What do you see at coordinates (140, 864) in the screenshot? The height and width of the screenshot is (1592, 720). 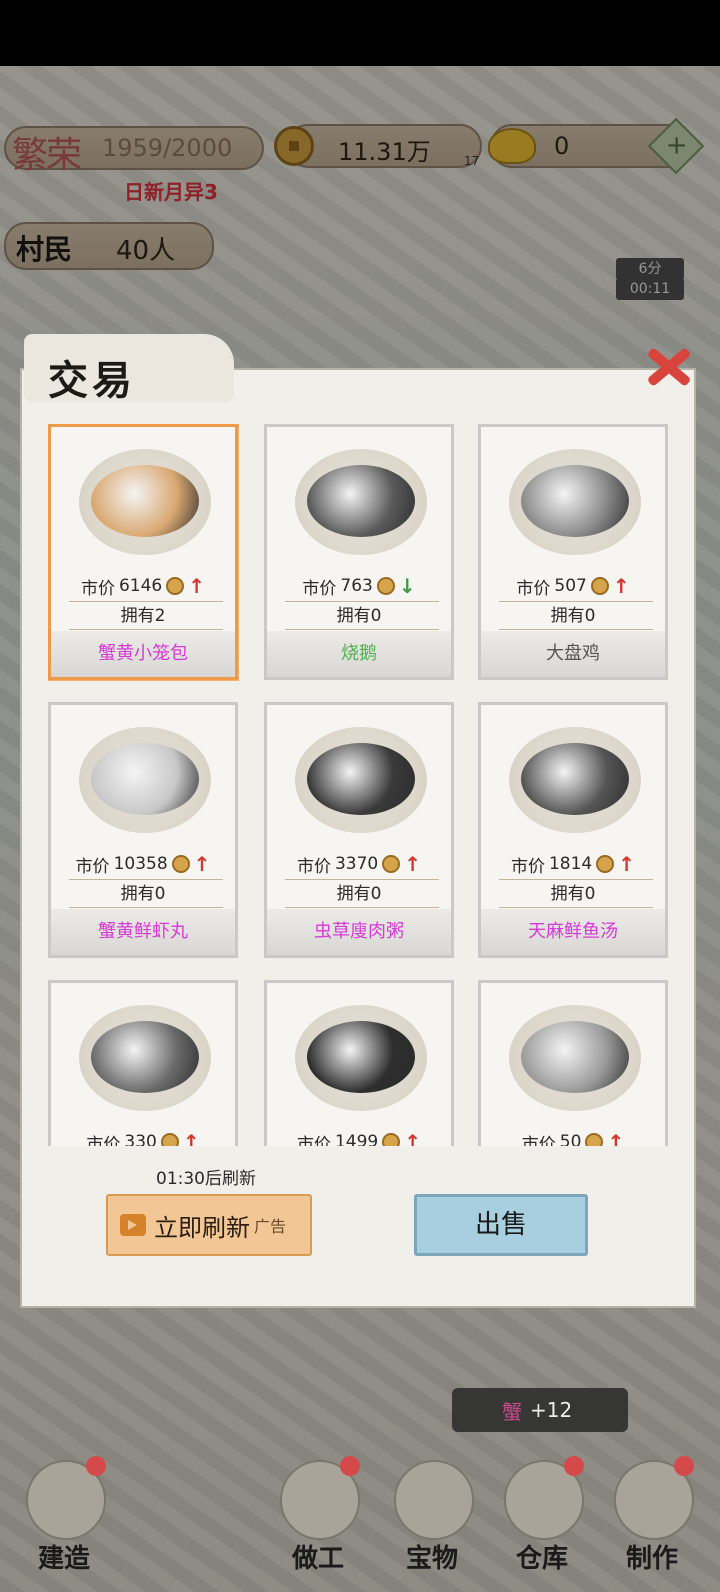 I see `price-value: 10358` at bounding box center [140, 864].